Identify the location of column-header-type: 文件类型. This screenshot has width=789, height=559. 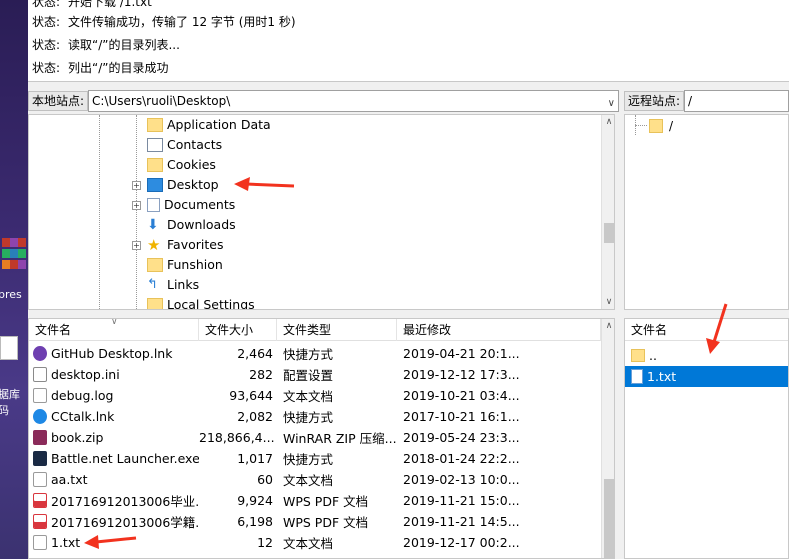
(337, 330).